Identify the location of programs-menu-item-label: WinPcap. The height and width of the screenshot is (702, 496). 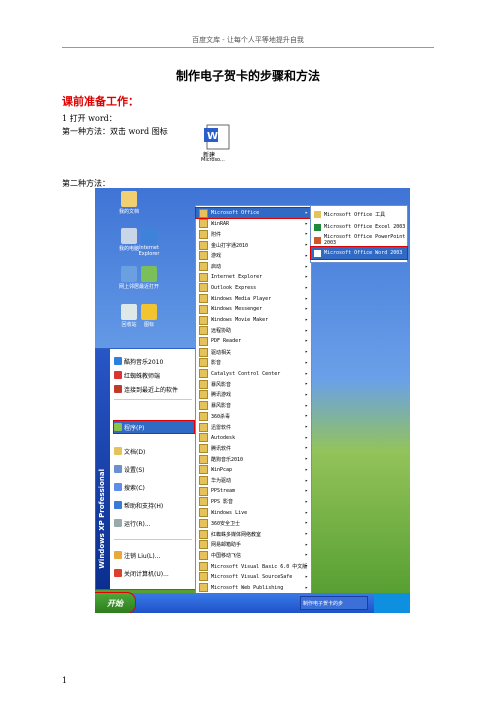
(222, 469).